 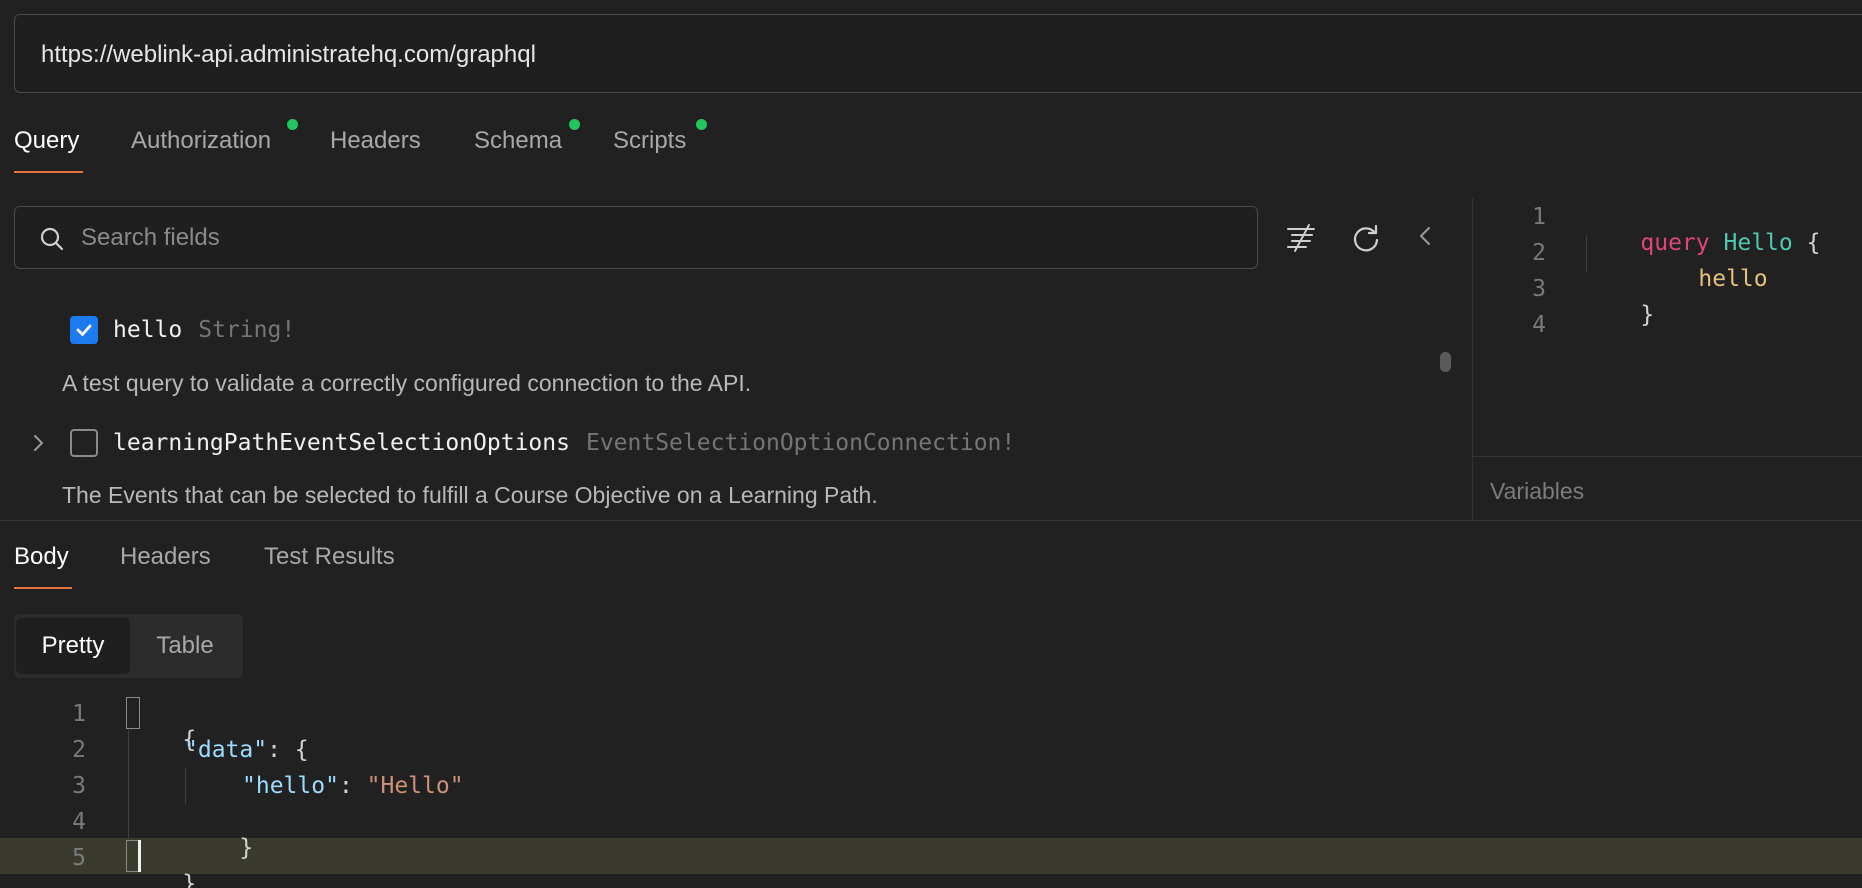 What do you see at coordinates (931, 520) in the screenshot?
I see `response-divider` at bounding box center [931, 520].